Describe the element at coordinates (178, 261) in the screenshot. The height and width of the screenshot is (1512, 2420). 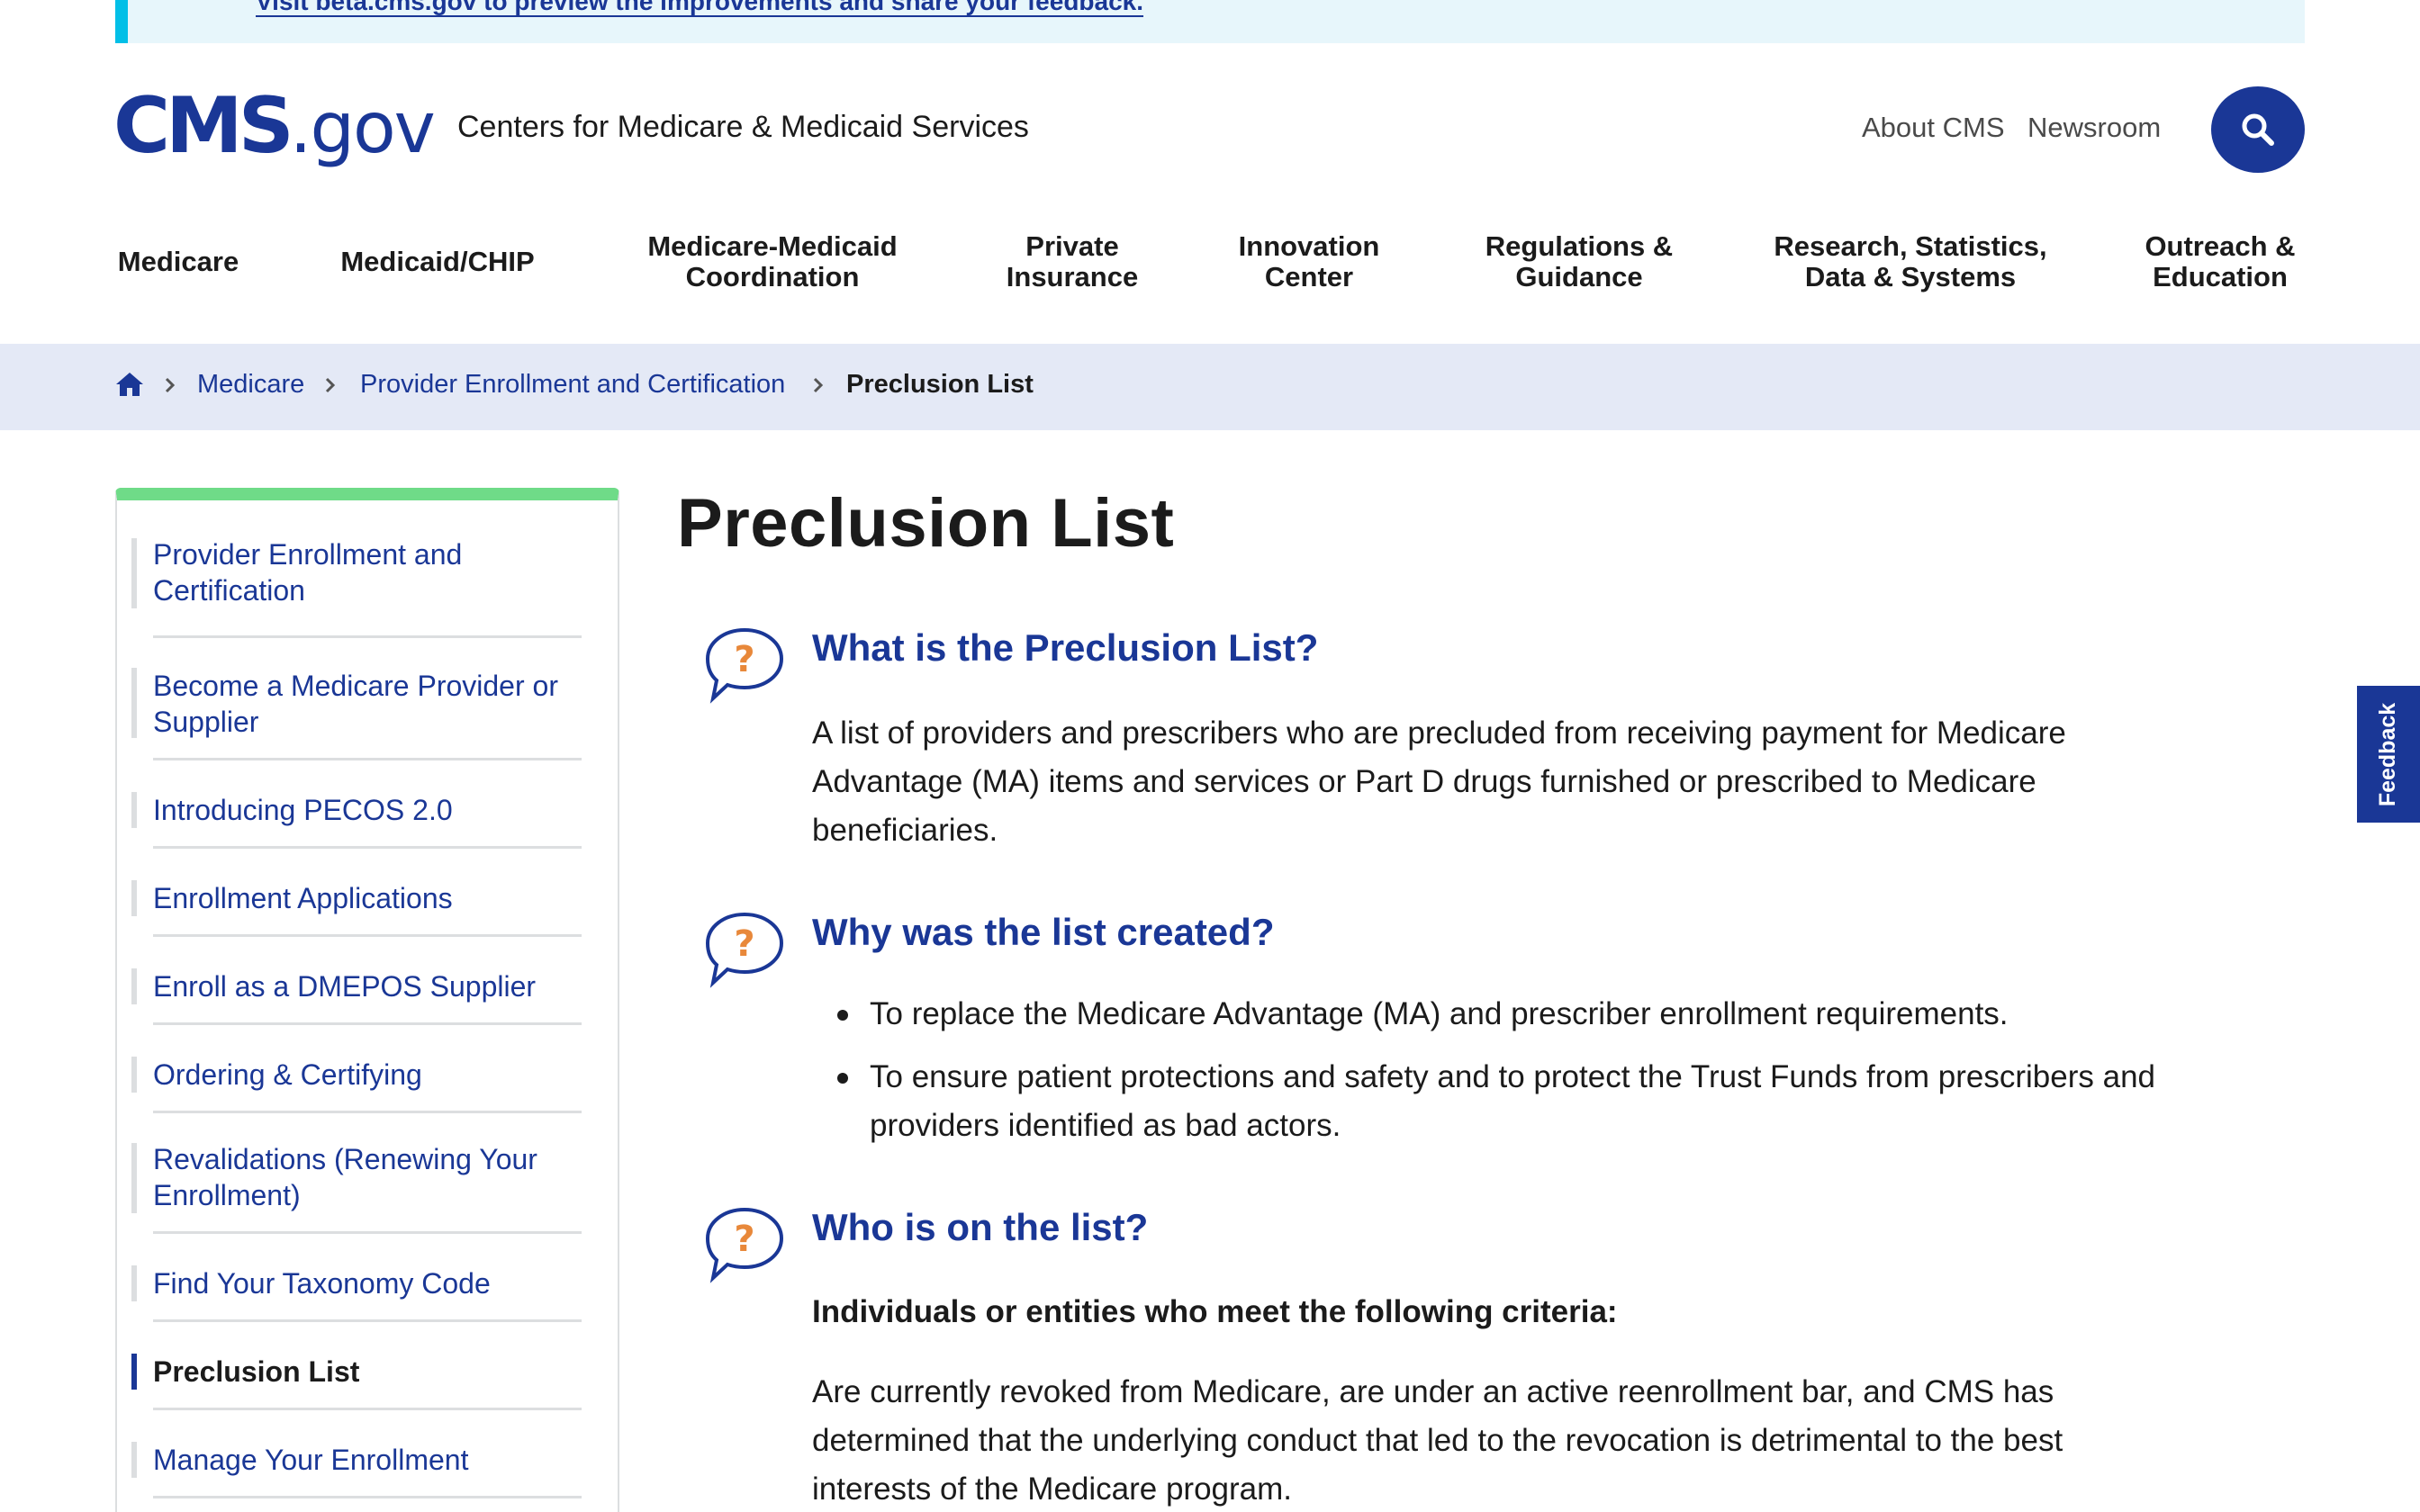
I see `nav-medicare: Medicare` at that location.